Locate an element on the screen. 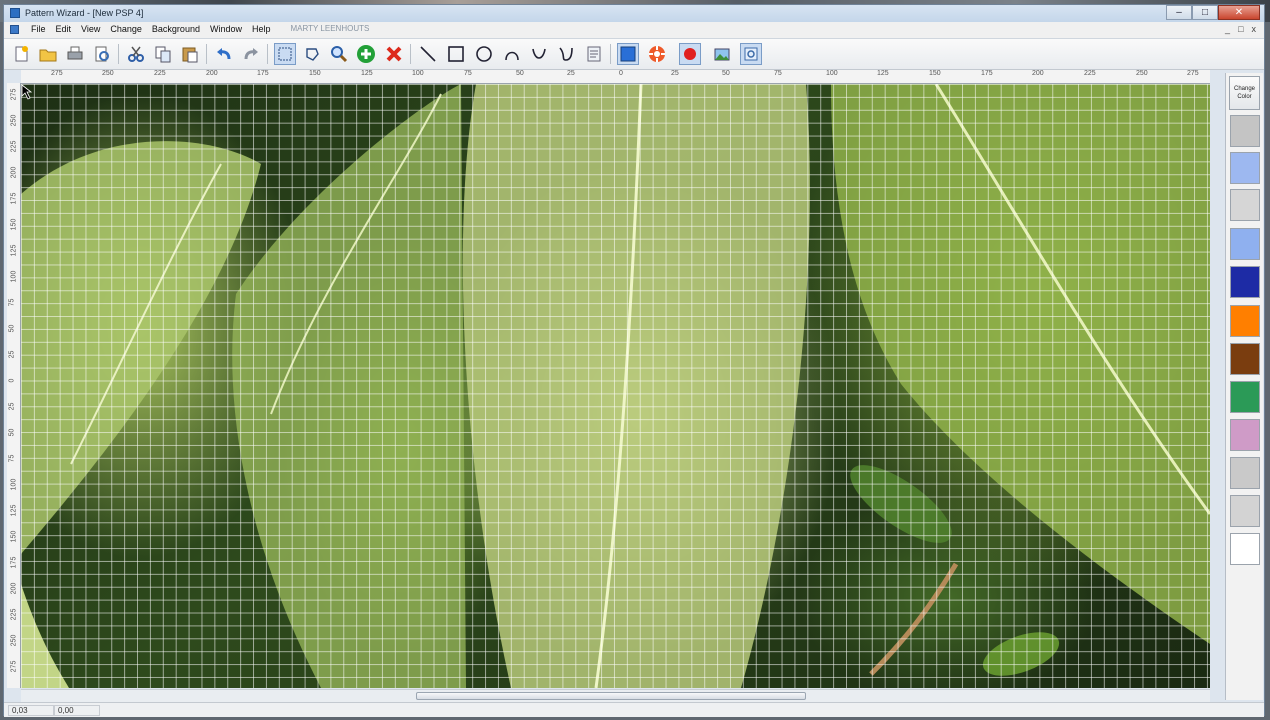 The image size is (1270, 720). doc-restore-button: □ is located at coordinates (1240, 29).